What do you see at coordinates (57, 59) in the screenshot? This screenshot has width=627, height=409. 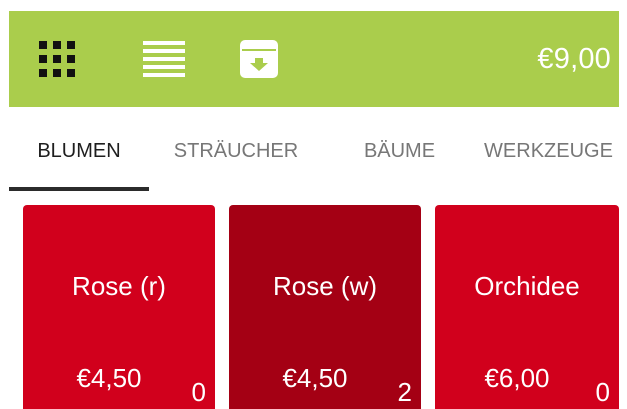 I see `grid-view-icon` at bounding box center [57, 59].